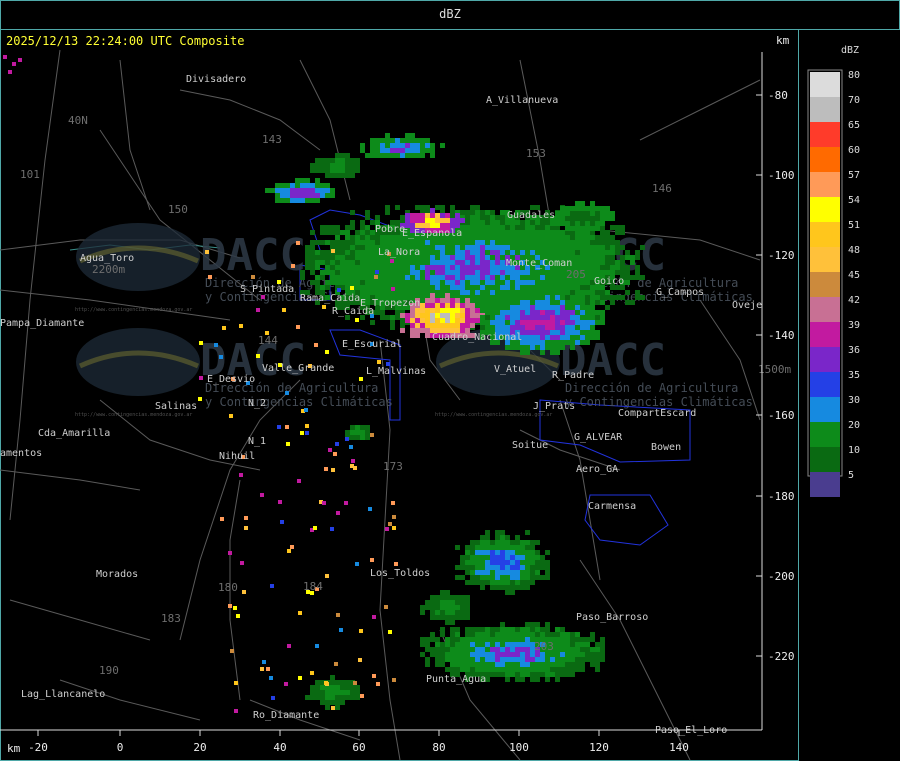 This screenshot has height=761, width=900. What do you see at coordinates (854, 275) in the screenshot?
I see `legend-value: 45` at bounding box center [854, 275].